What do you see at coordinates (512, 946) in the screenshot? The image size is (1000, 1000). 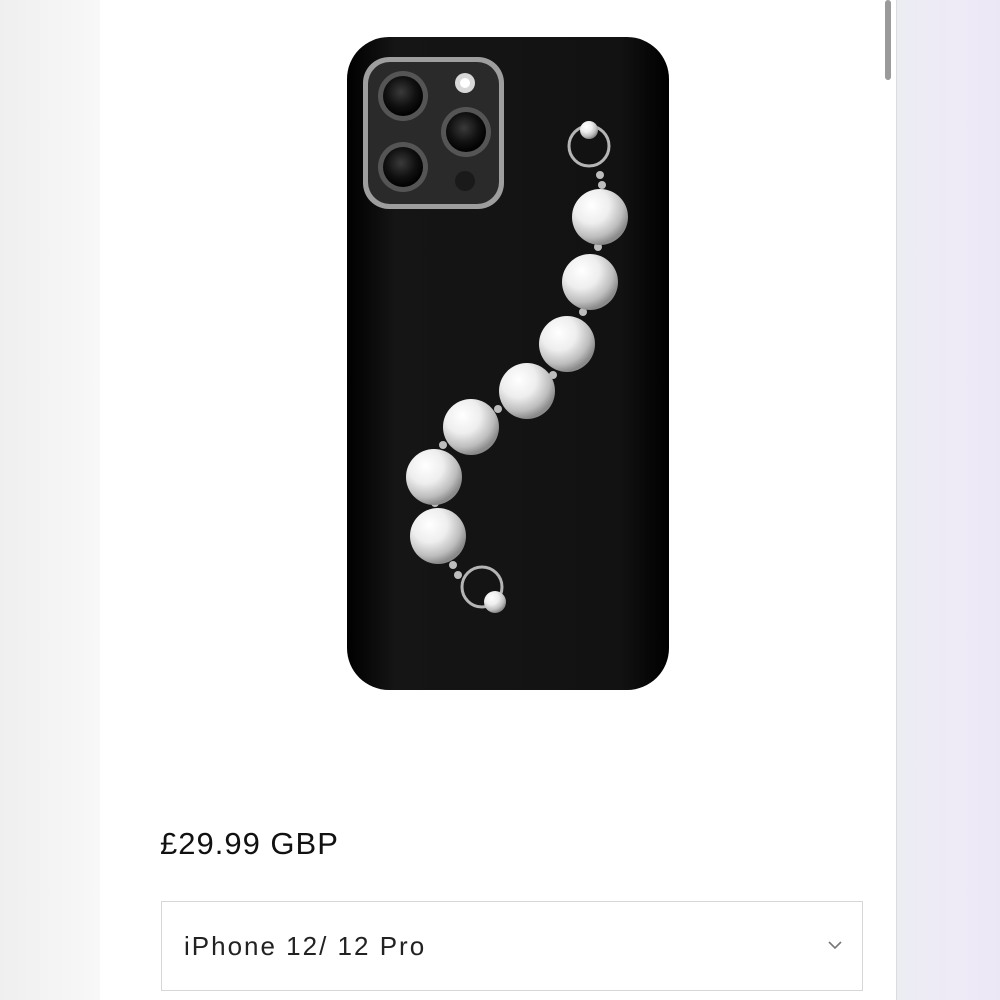 I see `variant-dropdown: iPhone 12/ 12 Pro` at bounding box center [512, 946].